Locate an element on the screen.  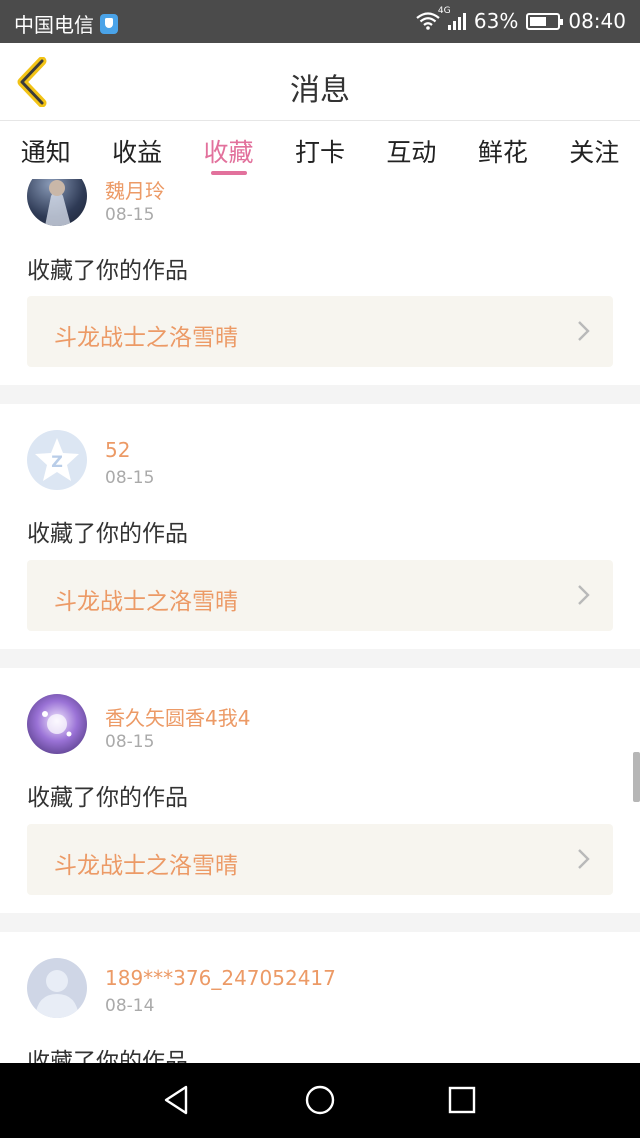
timestamp: 08-14 is located at coordinates (130, 1006).